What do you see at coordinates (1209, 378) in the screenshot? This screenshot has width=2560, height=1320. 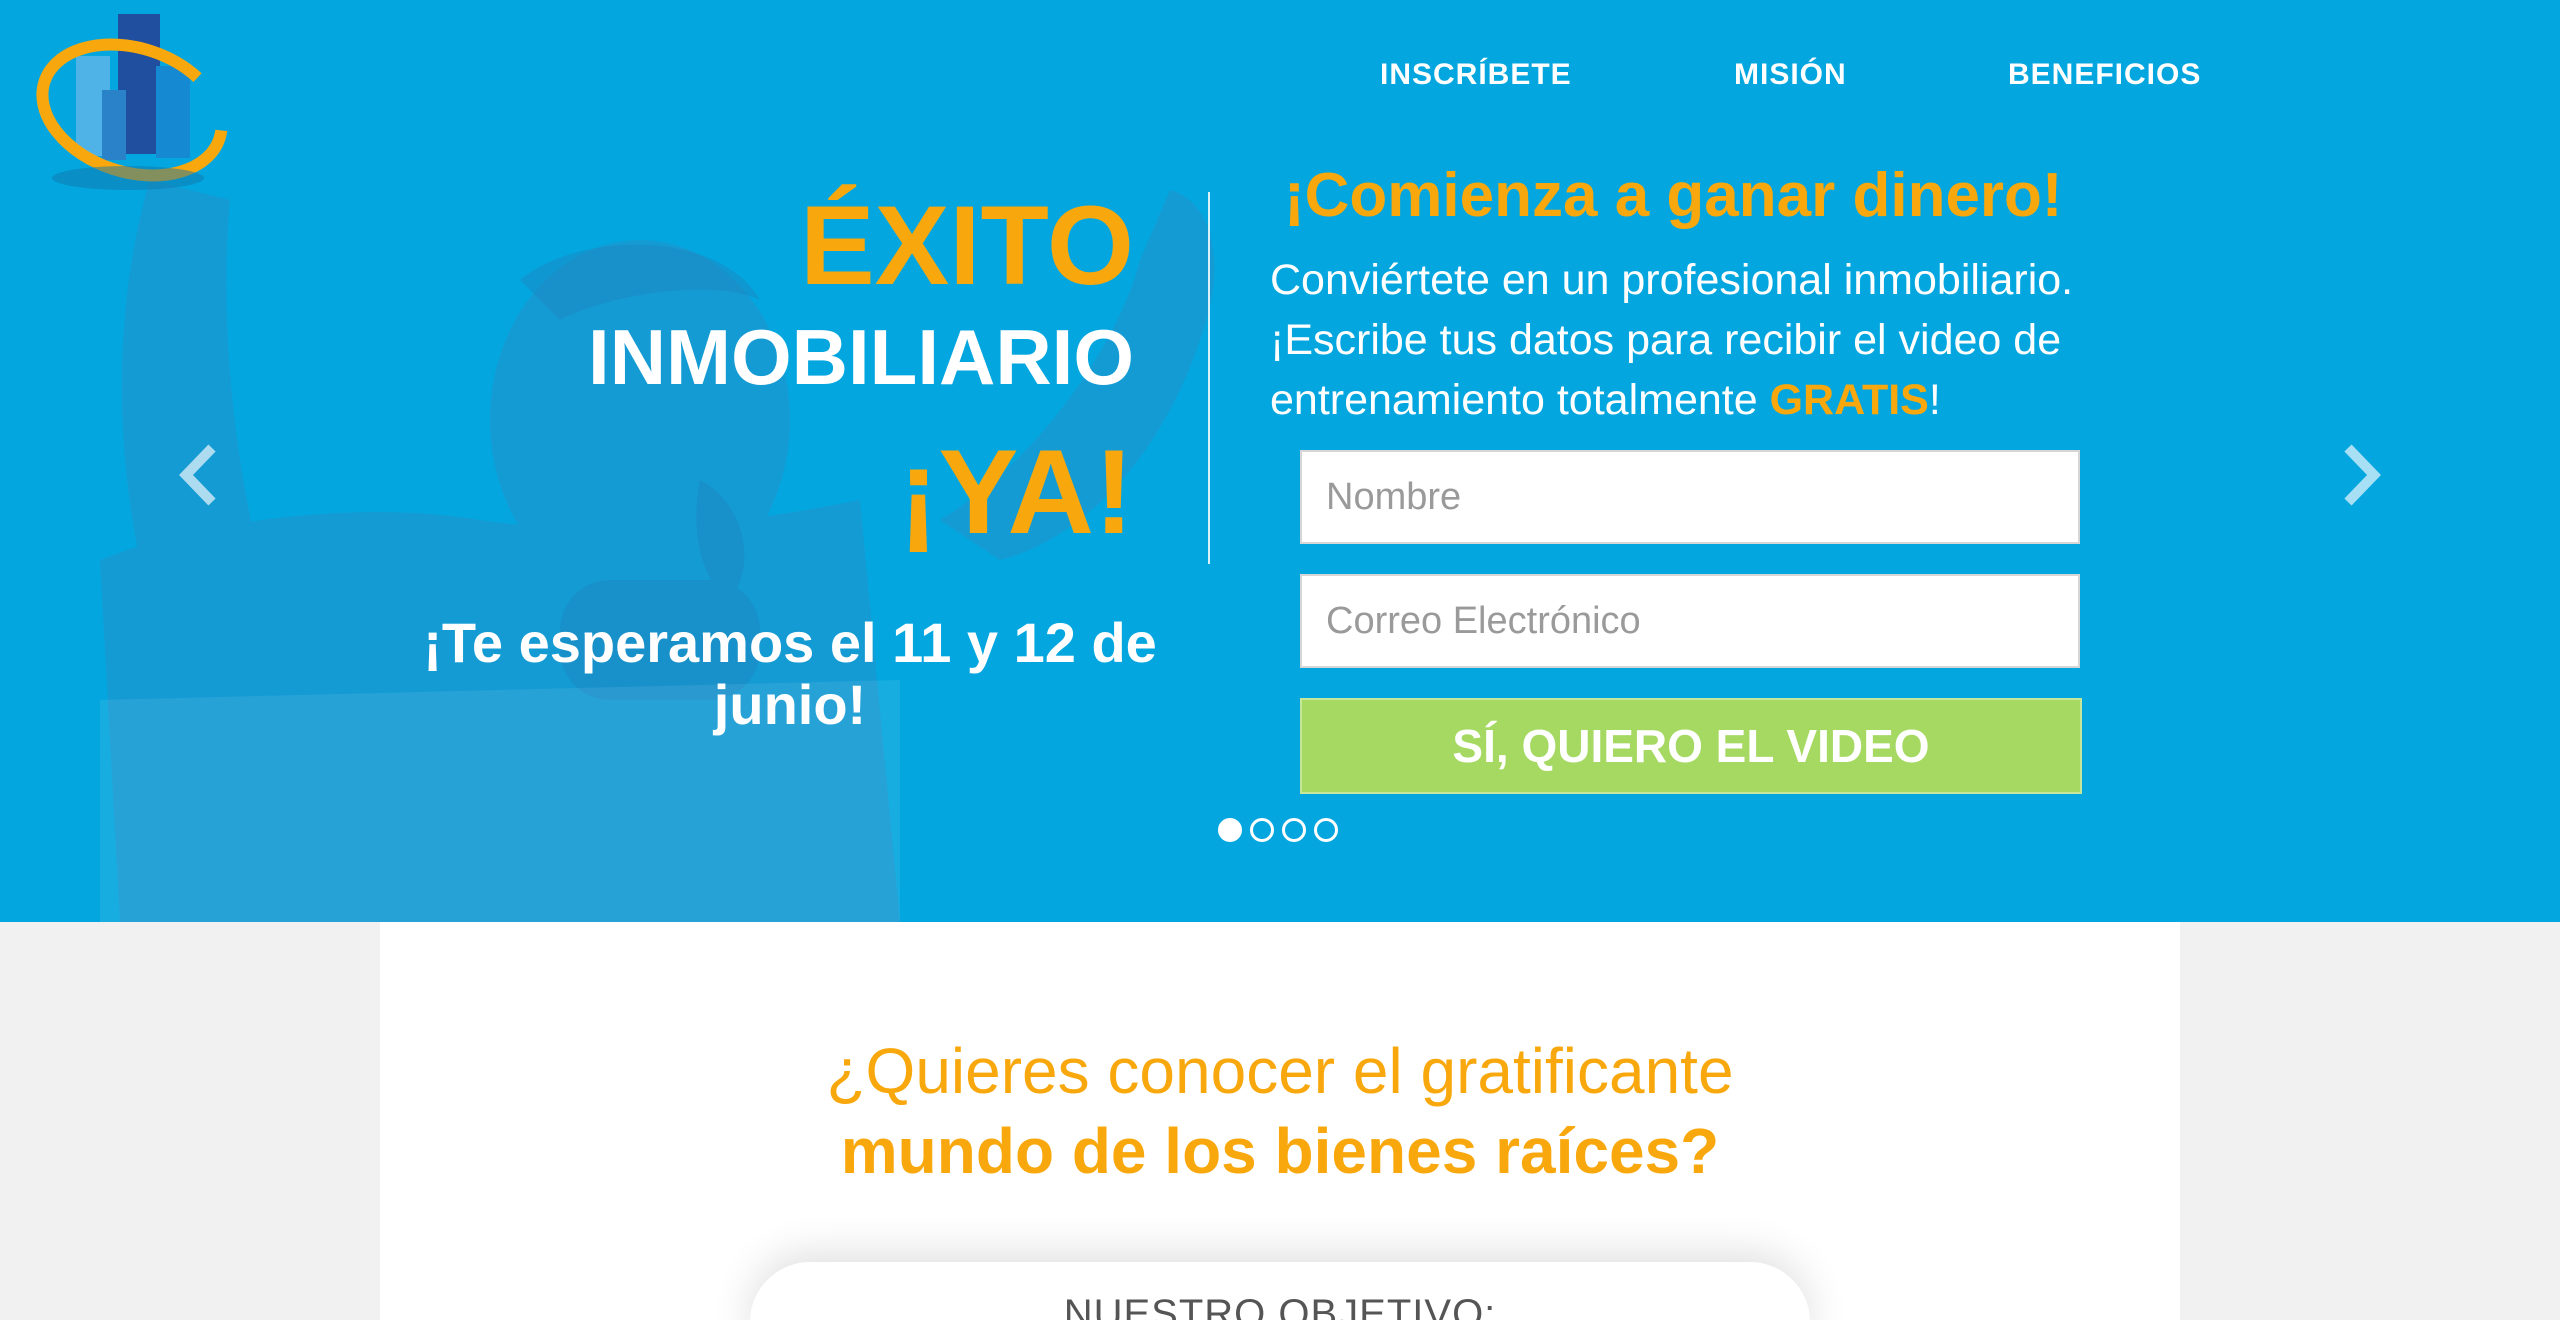 I see `vertical-divider` at bounding box center [1209, 378].